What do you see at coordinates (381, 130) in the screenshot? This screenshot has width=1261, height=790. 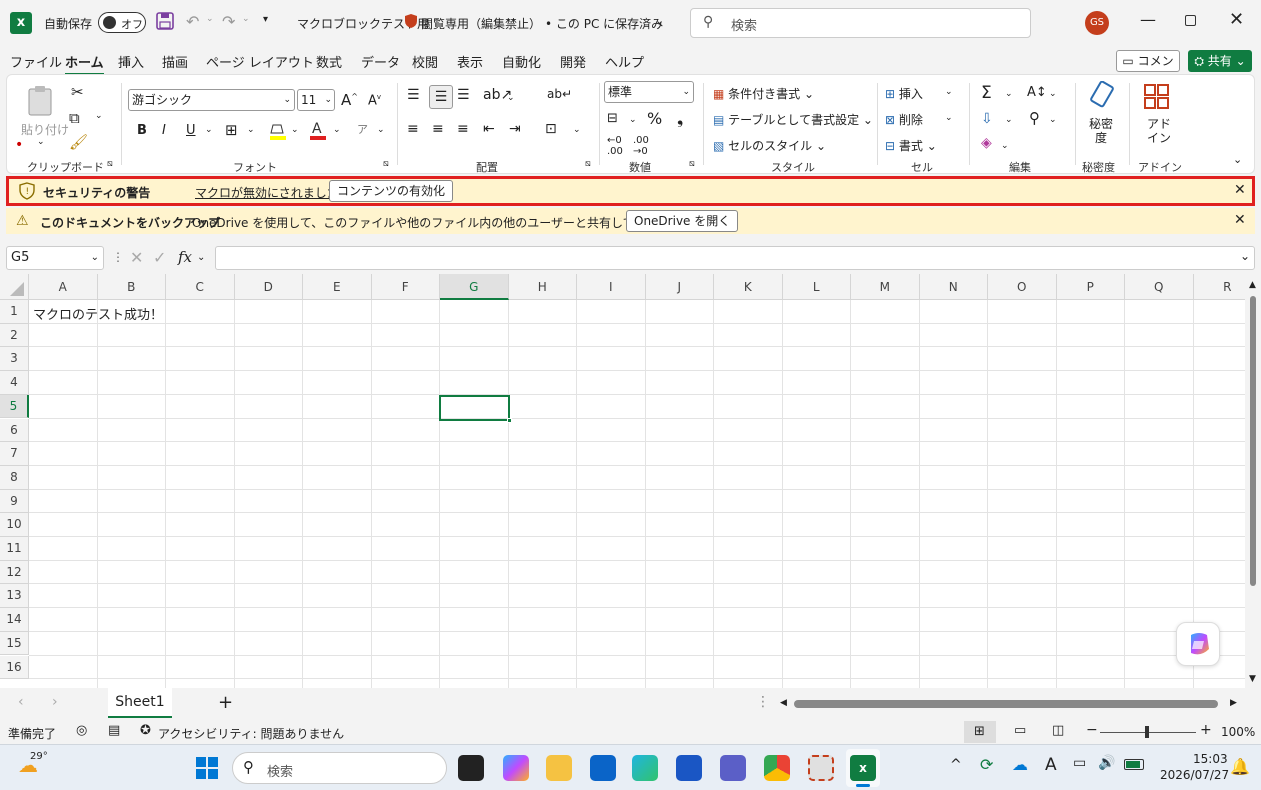 I see `phonetic-dropdown-icon: ⌄` at bounding box center [381, 130].